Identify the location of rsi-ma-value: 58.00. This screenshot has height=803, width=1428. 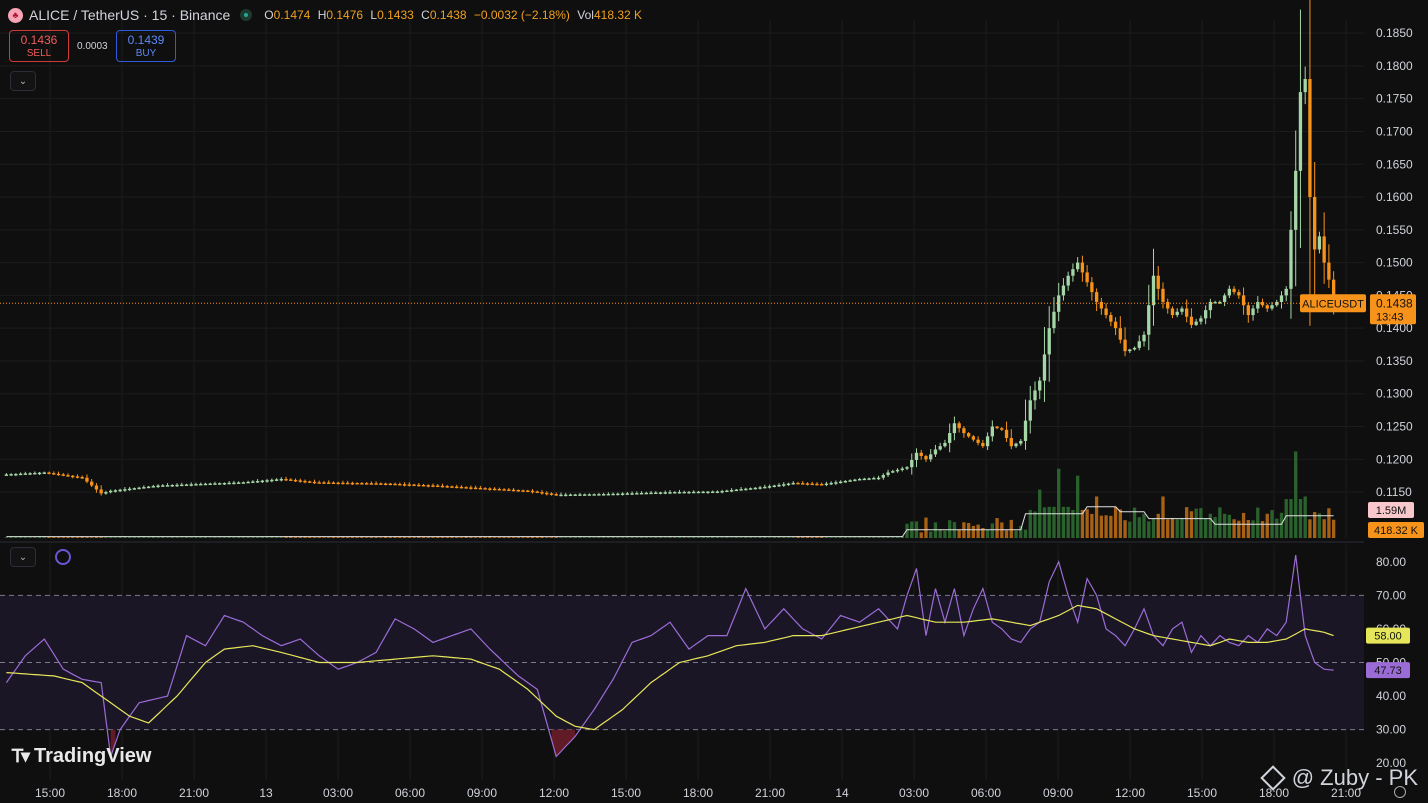
(1388, 637).